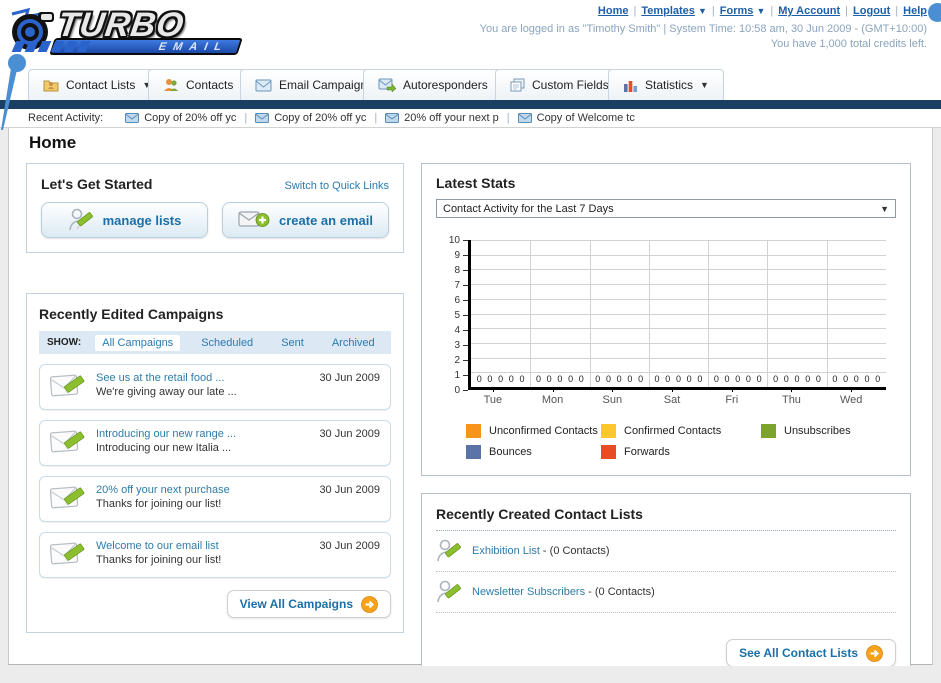 The image size is (941, 683). Describe the element at coordinates (449, 550) in the screenshot. I see `person-pencil-icon` at that location.